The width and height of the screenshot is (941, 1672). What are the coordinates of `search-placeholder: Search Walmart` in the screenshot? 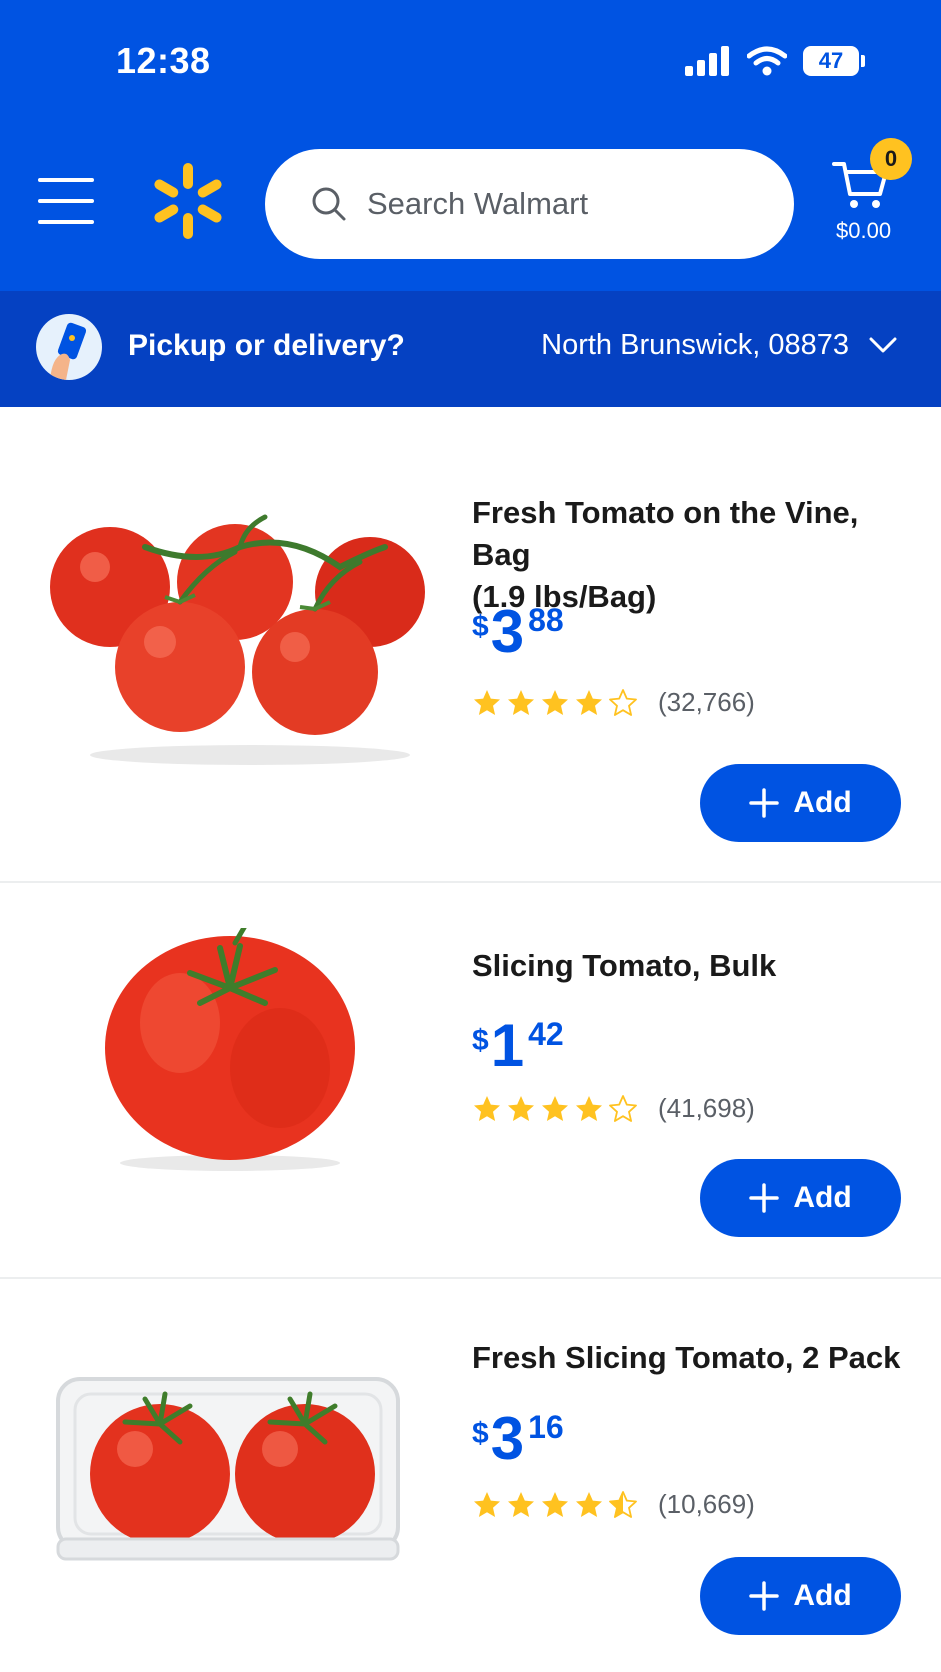 It's located at (478, 203).